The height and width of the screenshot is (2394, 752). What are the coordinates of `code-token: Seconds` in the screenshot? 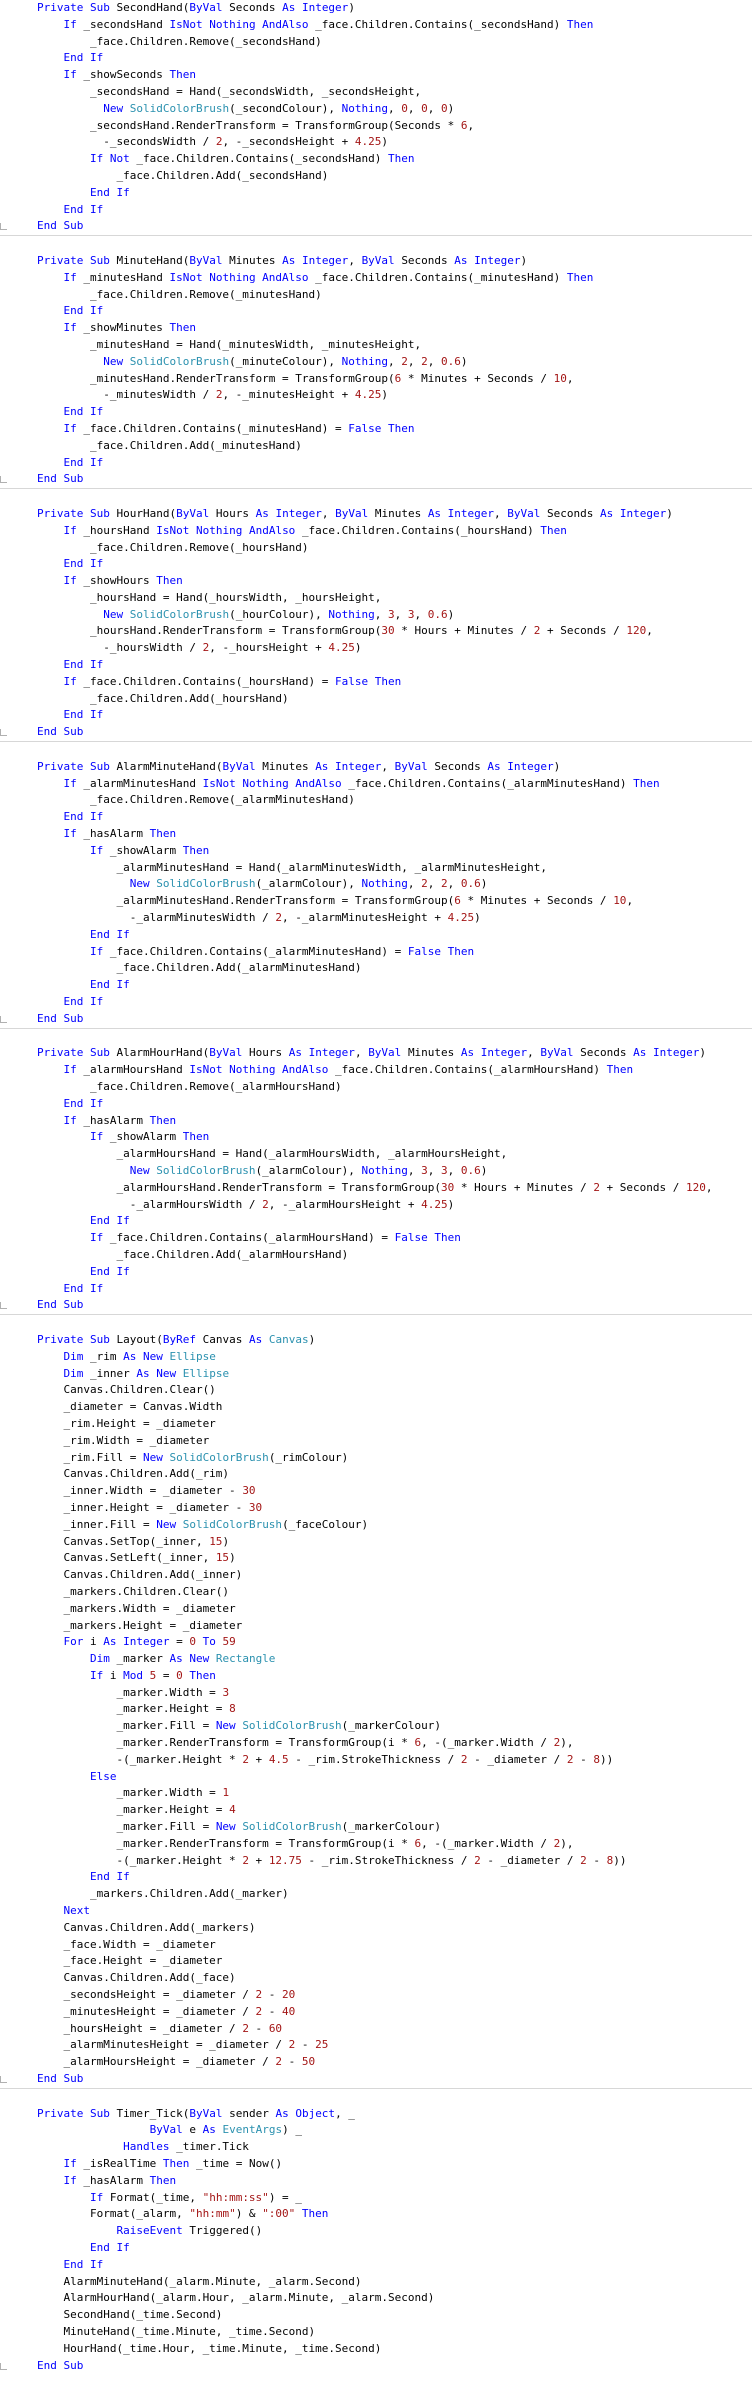 It's located at (607, 1053).